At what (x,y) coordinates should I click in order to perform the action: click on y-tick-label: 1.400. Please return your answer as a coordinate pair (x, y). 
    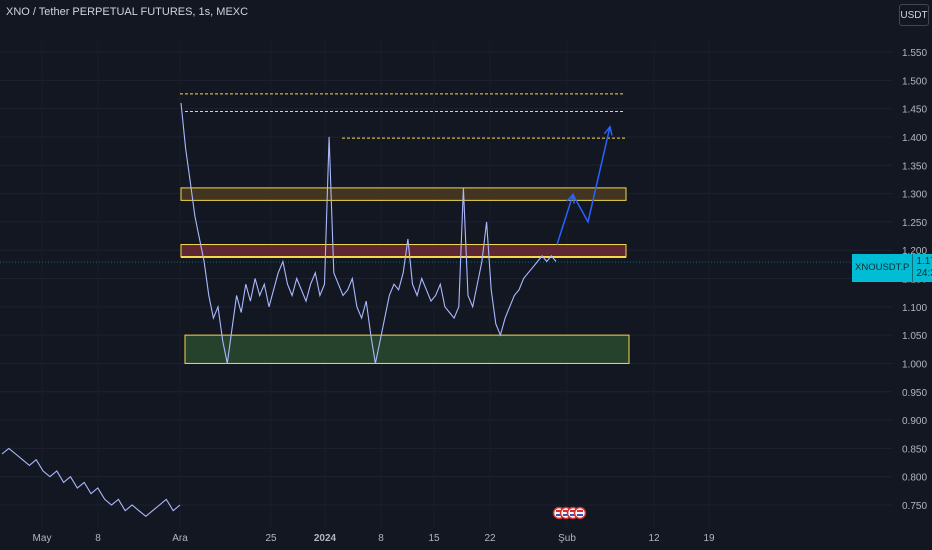
    Looking at the image, I should click on (914, 138).